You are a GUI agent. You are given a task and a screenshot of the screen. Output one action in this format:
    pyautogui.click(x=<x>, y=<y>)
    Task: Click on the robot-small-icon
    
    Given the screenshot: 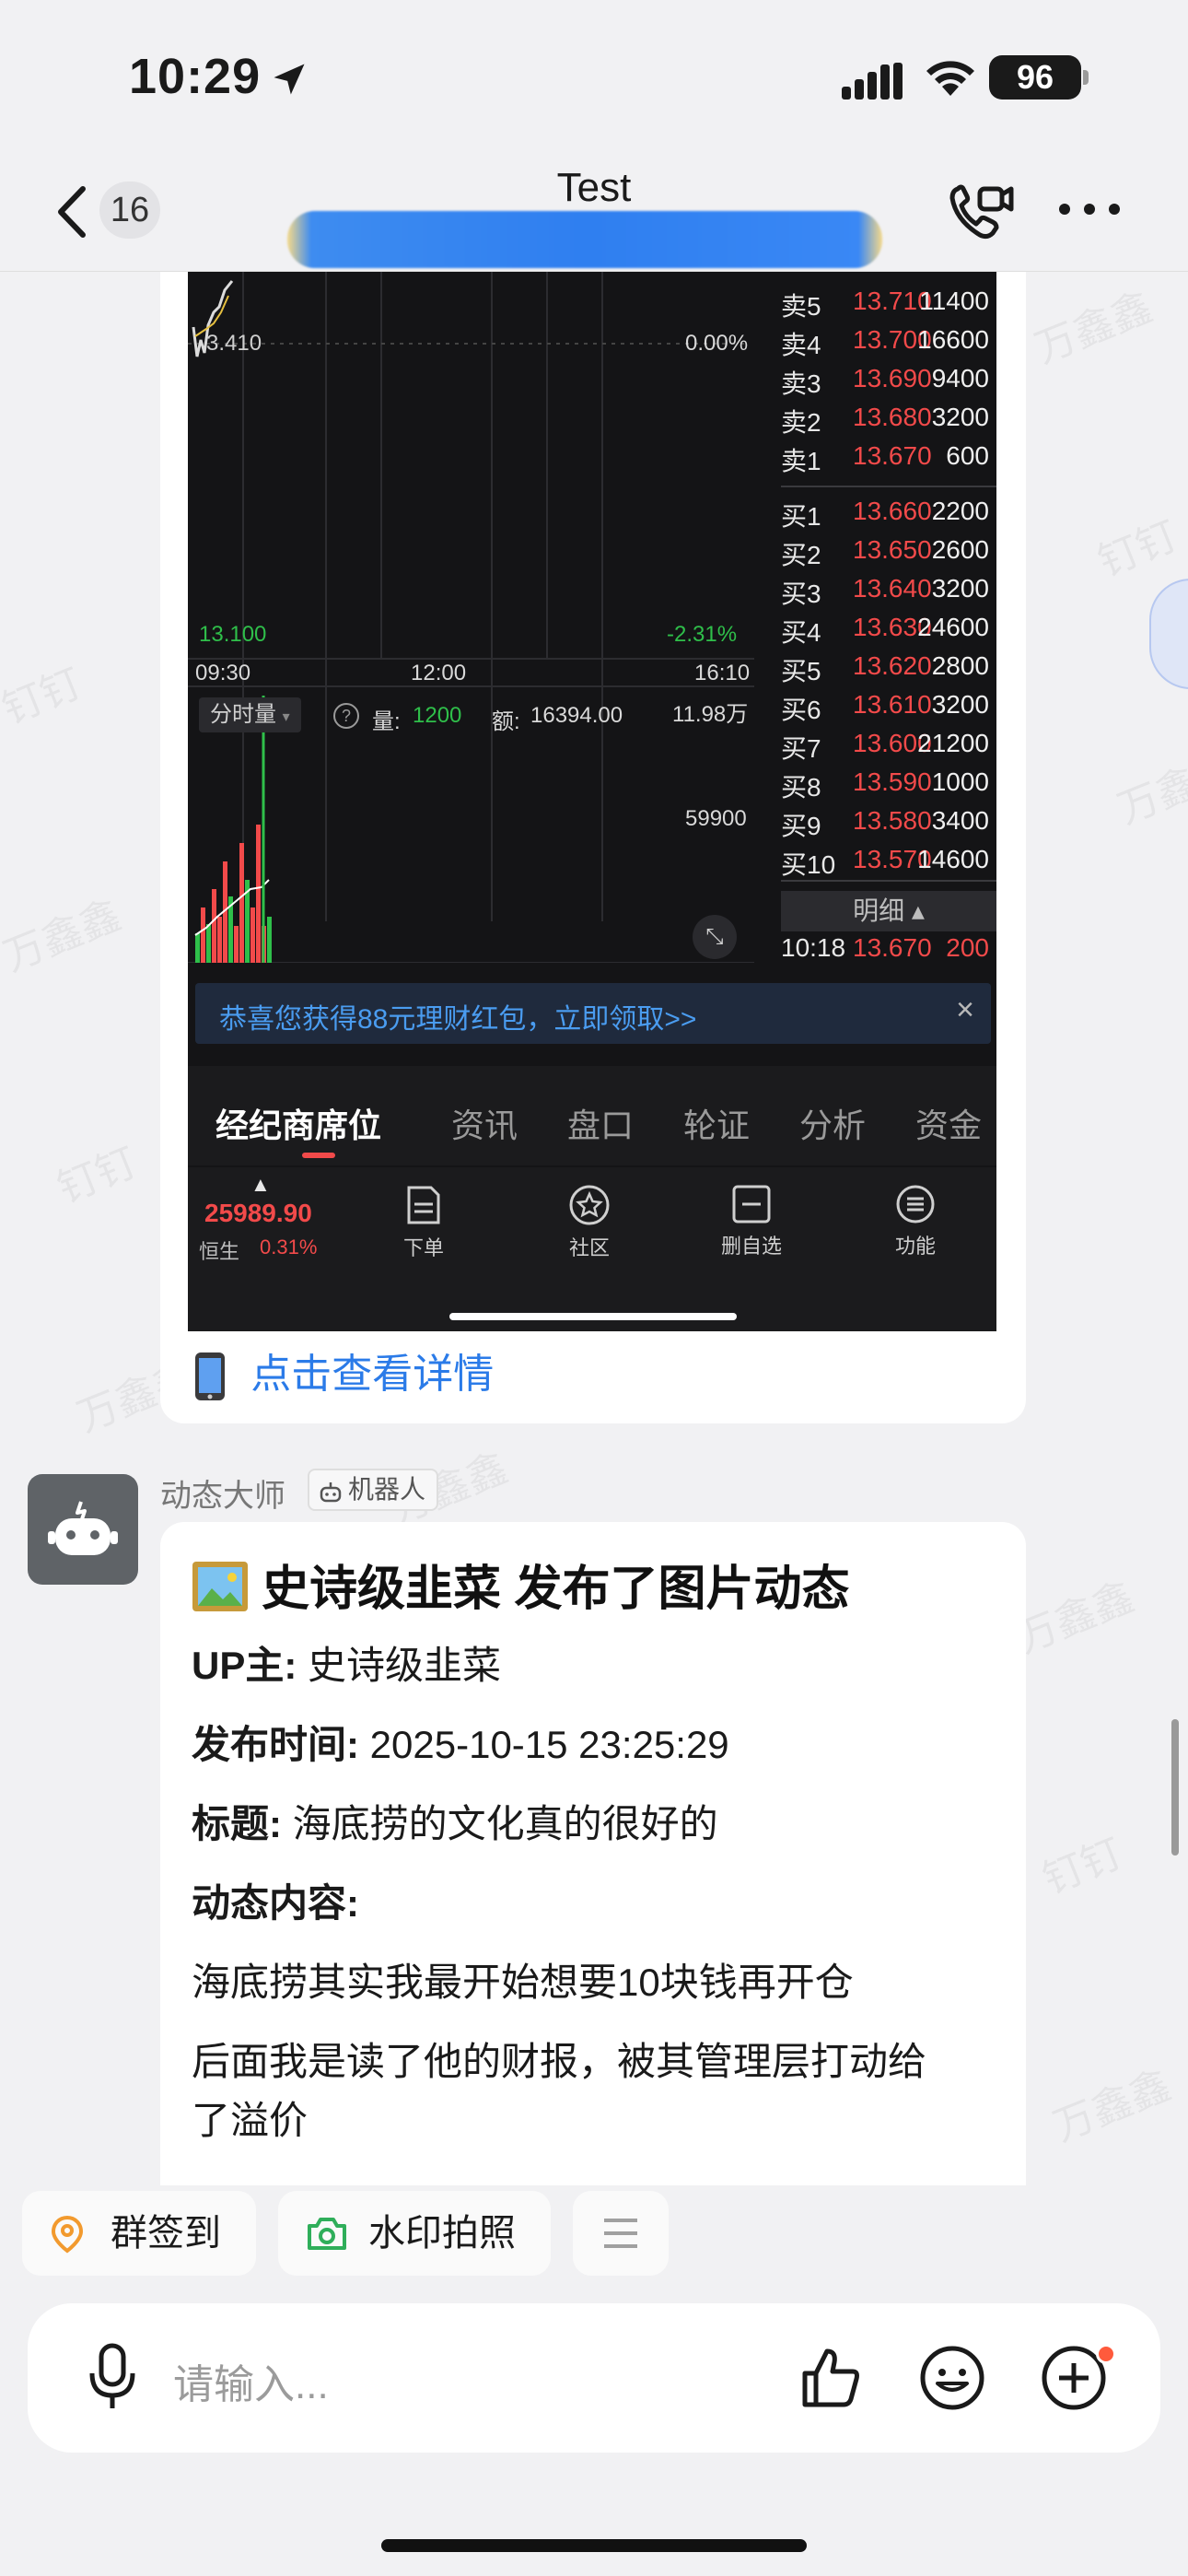 What is the action you would take?
    pyautogui.click(x=331, y=1491)
    